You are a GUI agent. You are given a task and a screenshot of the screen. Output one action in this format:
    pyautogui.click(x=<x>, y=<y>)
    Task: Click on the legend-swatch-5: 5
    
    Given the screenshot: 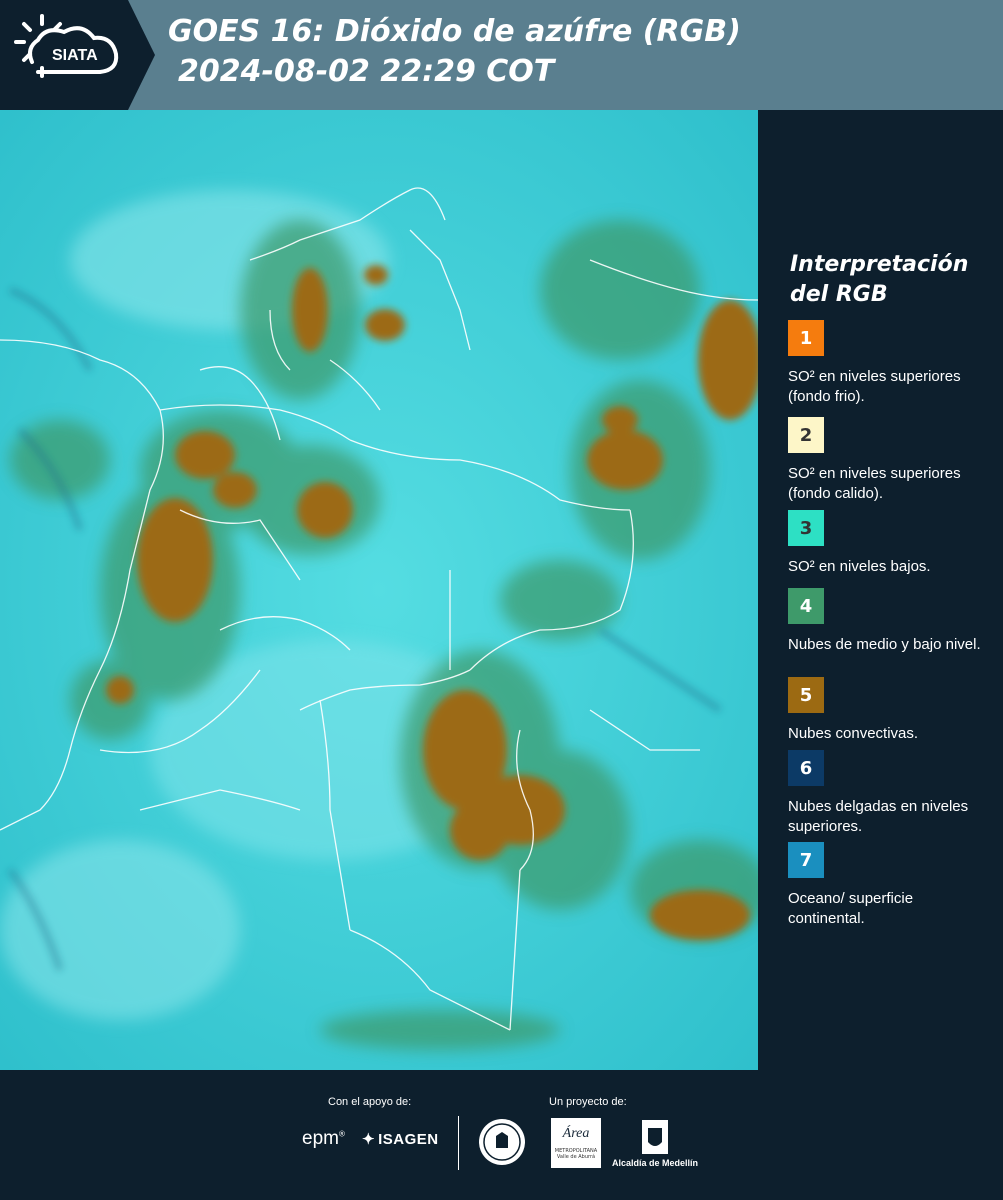 What is the action you would take?
    pyautogui.click(x=806, y=695)
    